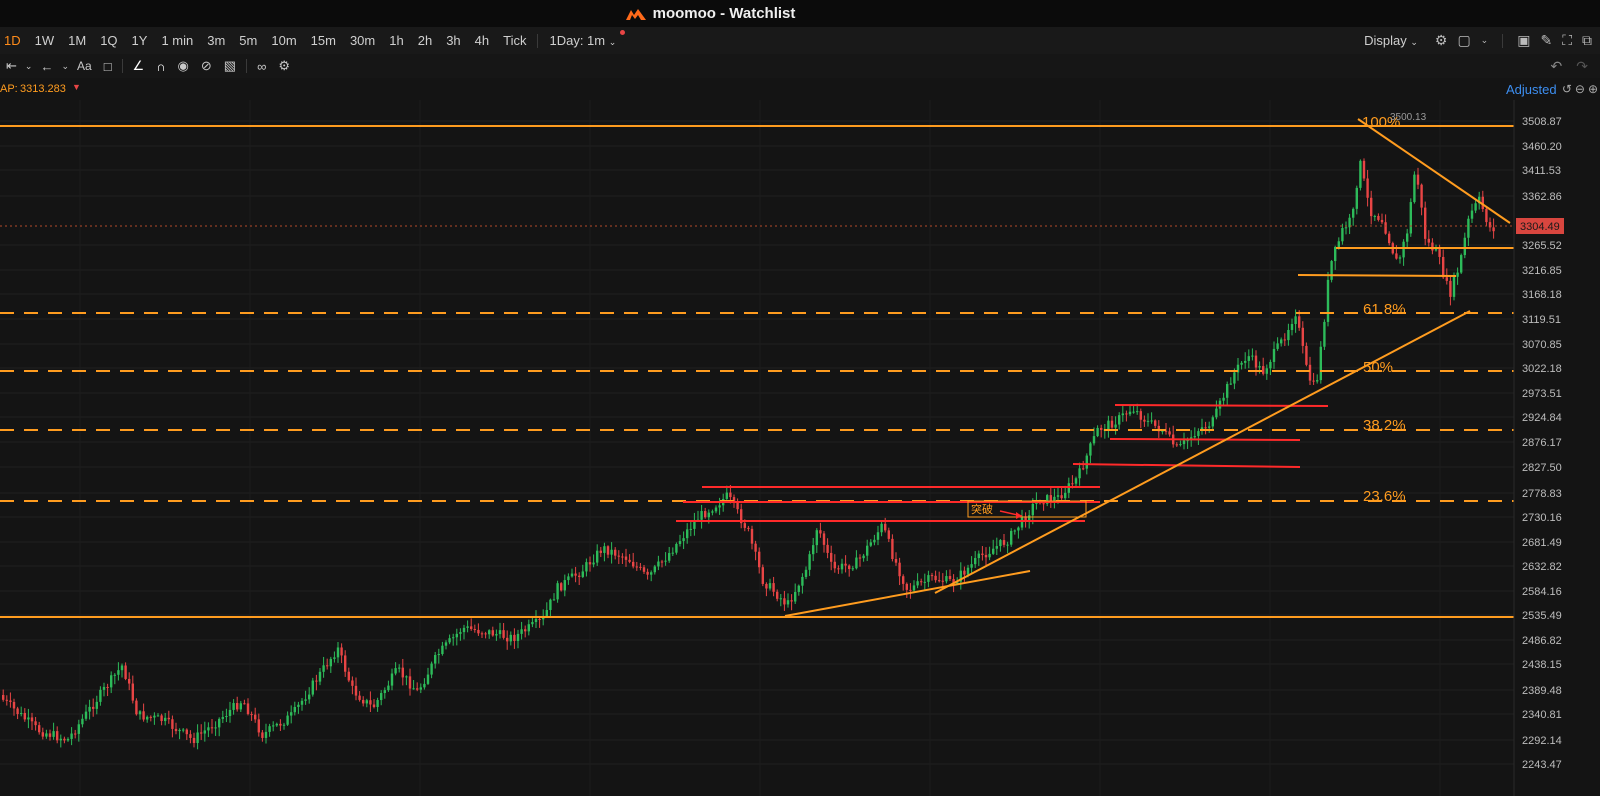  Describe the element at coordinates (1567, 40) in the screenshot. I see `fullscreen-icon: ⛶` at that location.